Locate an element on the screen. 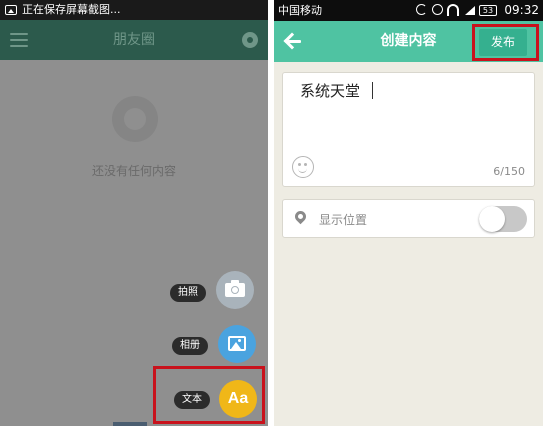  clock: 09:32 is located at coordinates (521, 10).